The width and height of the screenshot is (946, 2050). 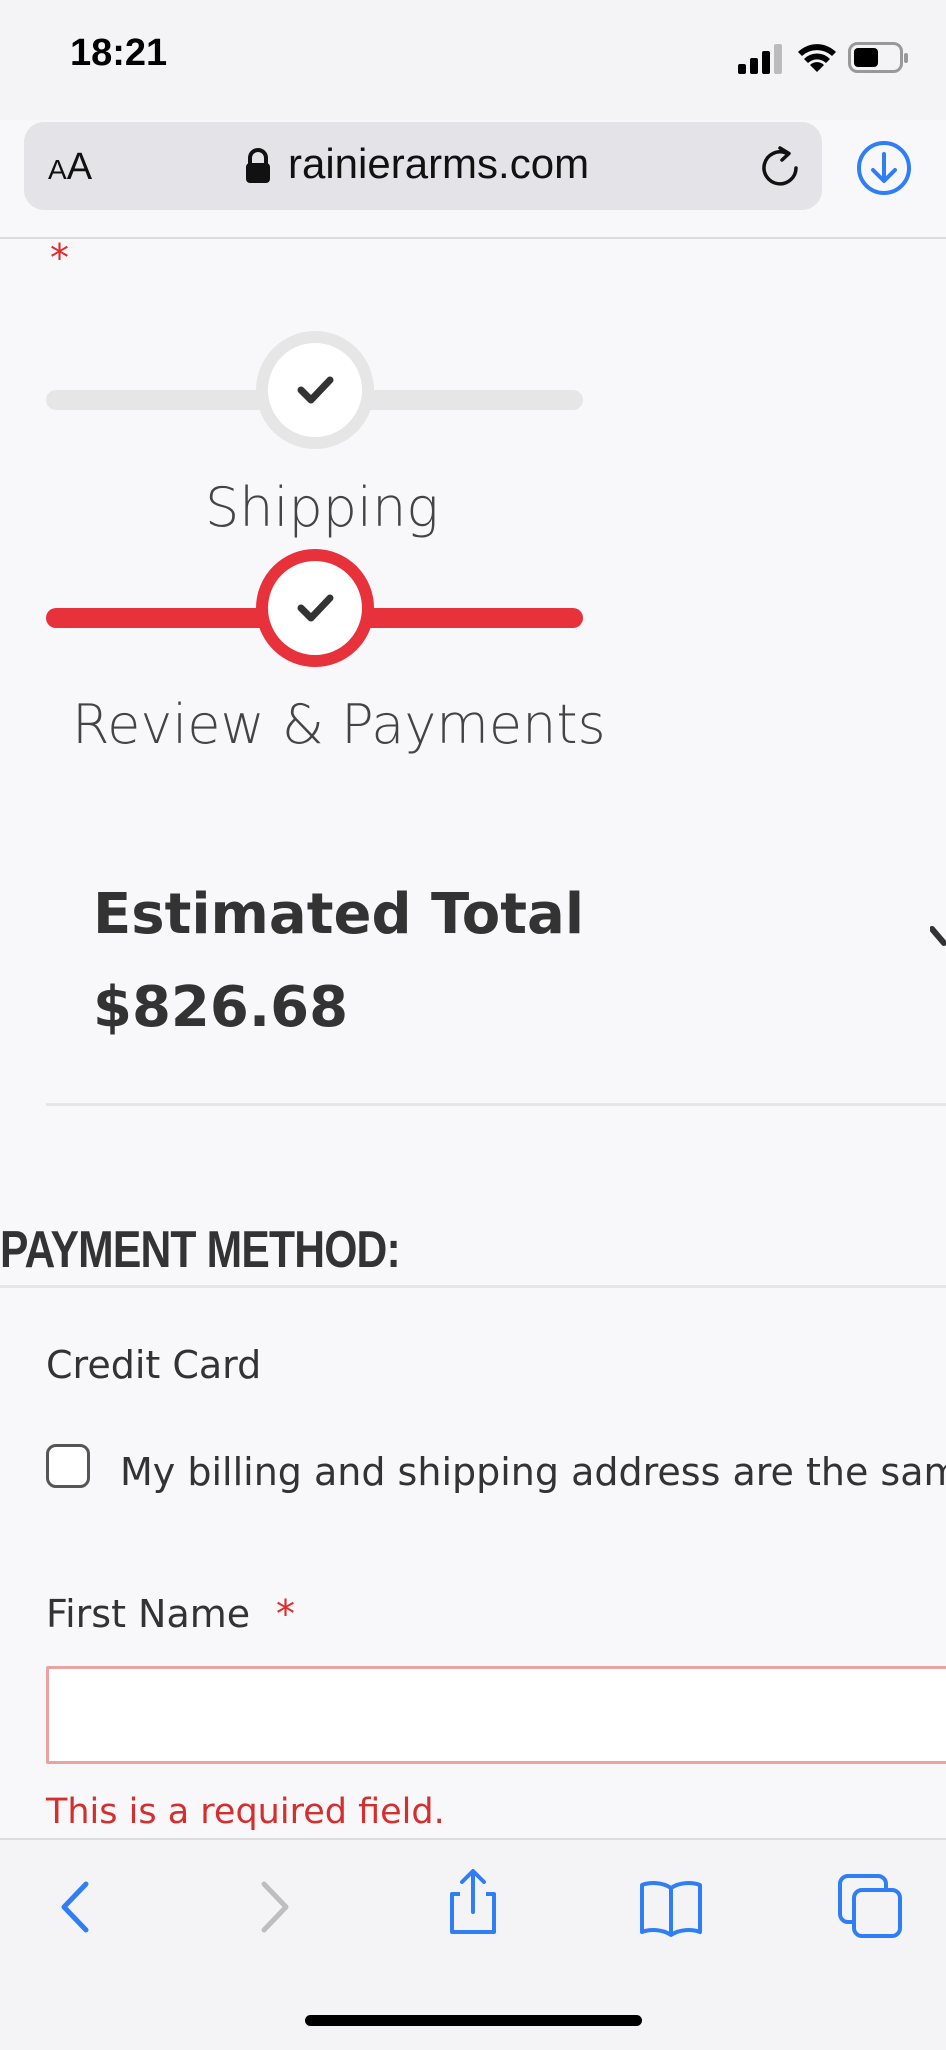 What do you see at coordinates (258, 165) in the screenshot?
I see `lock-icon` at bounding box center [258, 165].